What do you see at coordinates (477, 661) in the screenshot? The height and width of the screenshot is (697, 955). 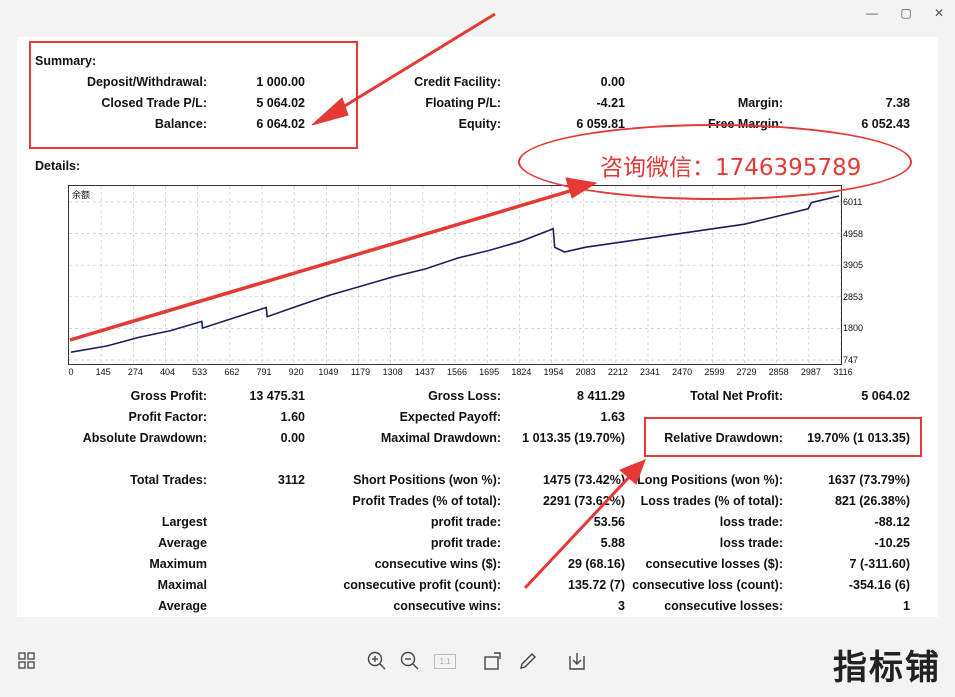 I see `viewer-toolbar` at bounding box center [477, 661].